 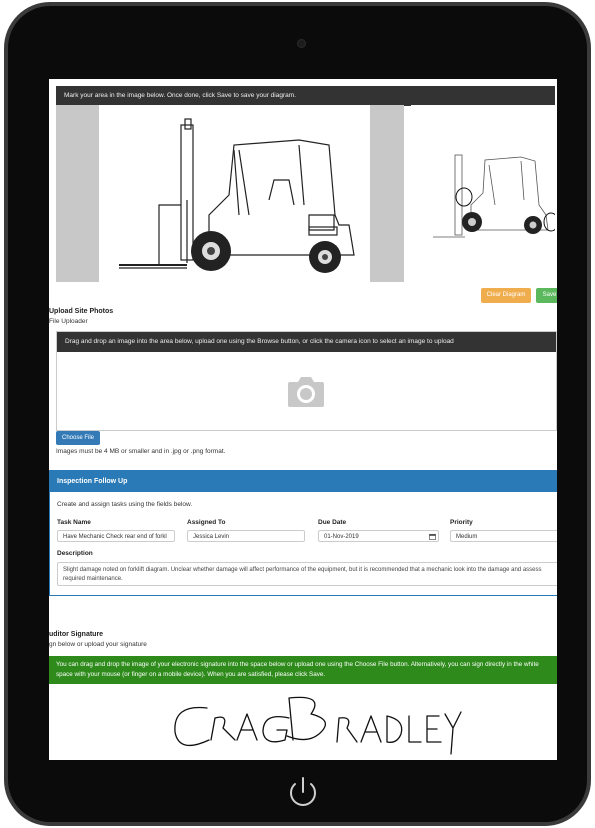 What do you see at coordinates (432, 536) in the screenshot?
I see `calendar-icon` at bounding box center [432, 536].